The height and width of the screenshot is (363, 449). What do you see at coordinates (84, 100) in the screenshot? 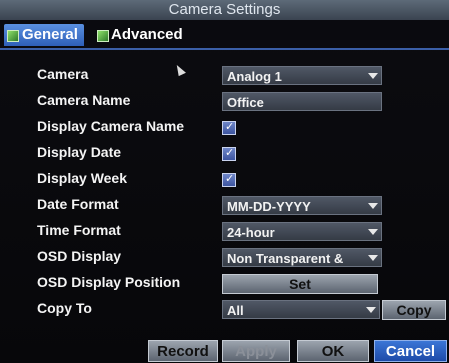
I see `camera-name-label: Camera Name` at bounding box center [84, 100].